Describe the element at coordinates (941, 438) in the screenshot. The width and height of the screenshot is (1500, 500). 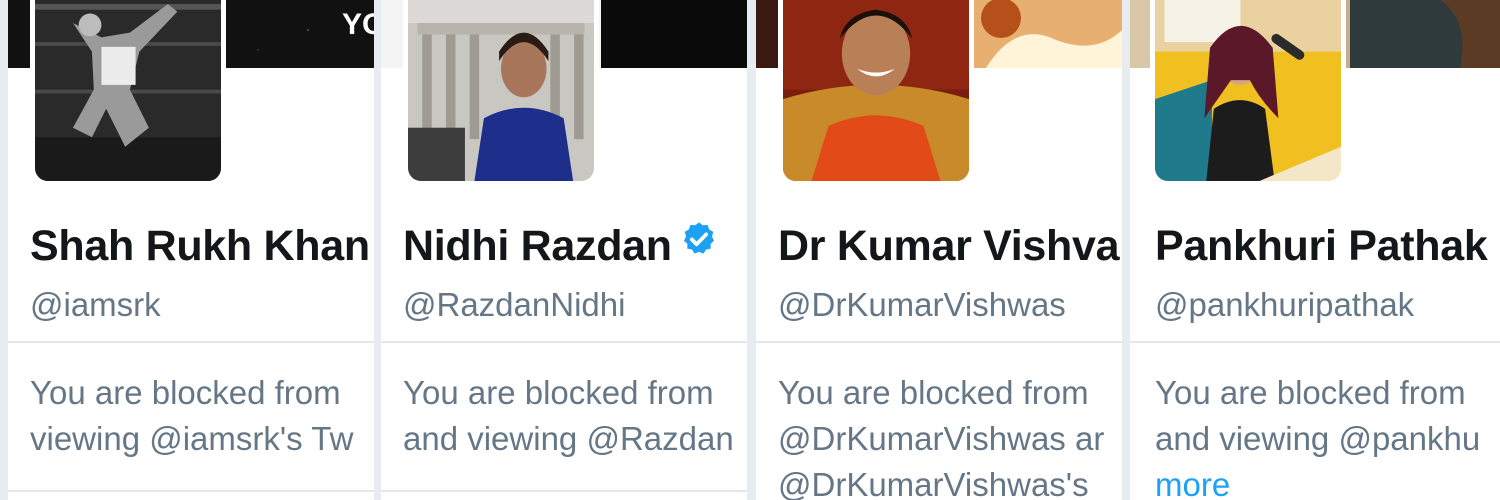
I see `blocked-line: @DrKumarVishwas ar` at that location.